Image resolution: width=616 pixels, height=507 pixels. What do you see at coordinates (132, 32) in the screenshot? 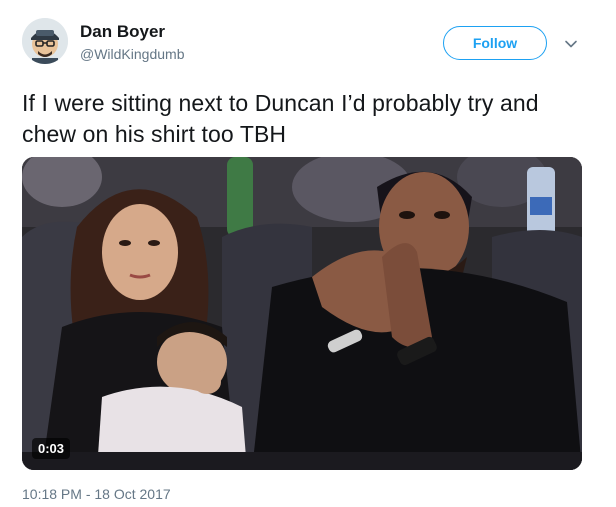
I see `author-display-name: Dan Boyer` at bounding box center [132, 32].